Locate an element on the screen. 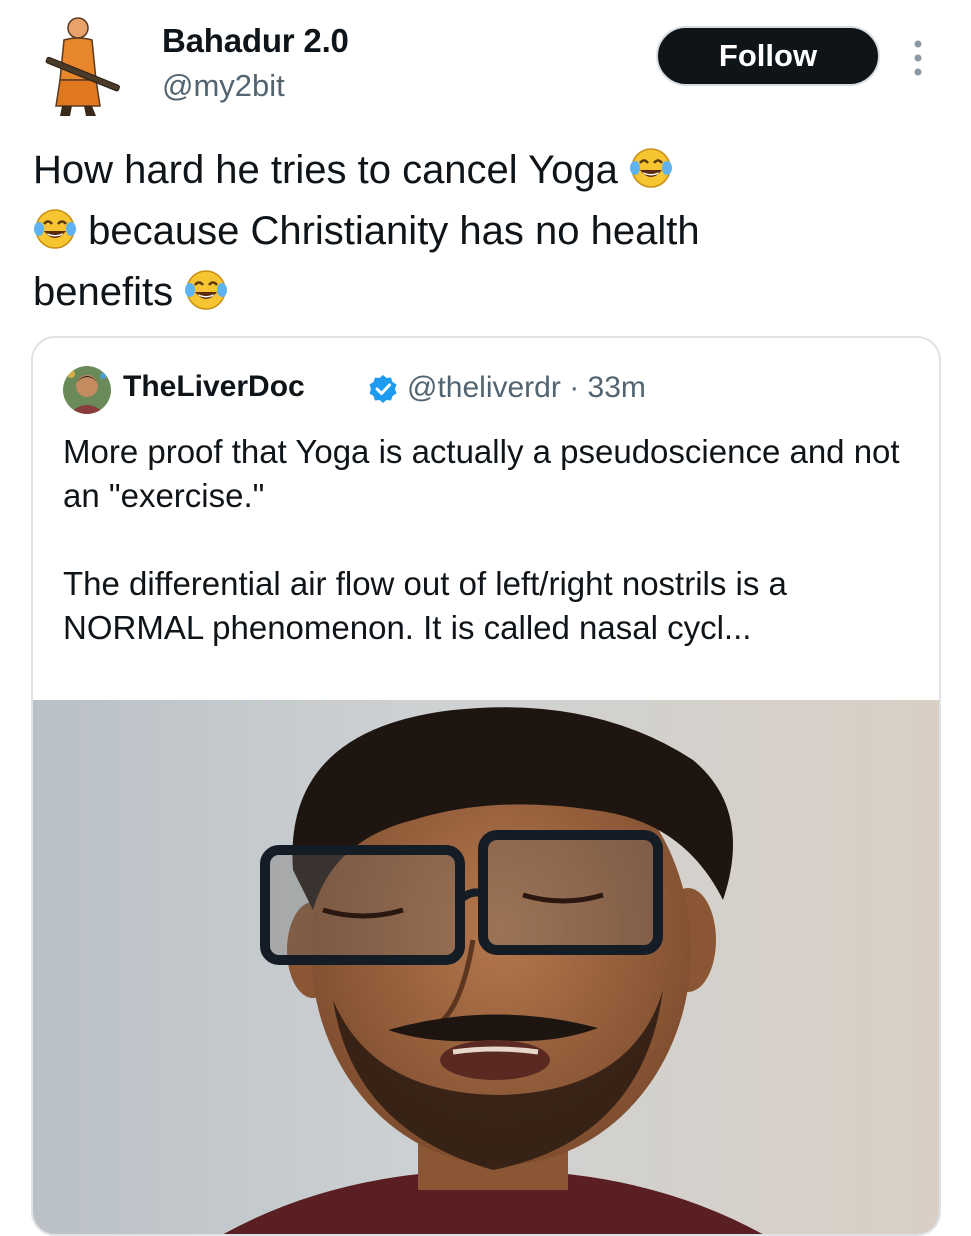 This screenshot has height=1236, width=971. quoted-handle: @theliverdr is located at coordinates (484, 387).